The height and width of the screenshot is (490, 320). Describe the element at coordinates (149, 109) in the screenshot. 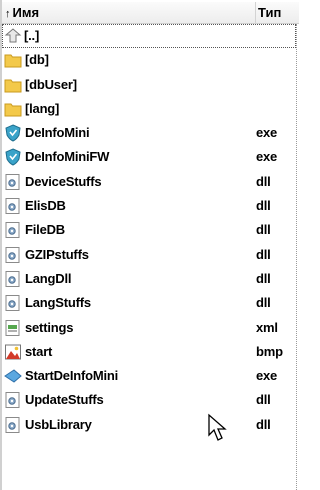

I see `file-row: [lang]` at that location.